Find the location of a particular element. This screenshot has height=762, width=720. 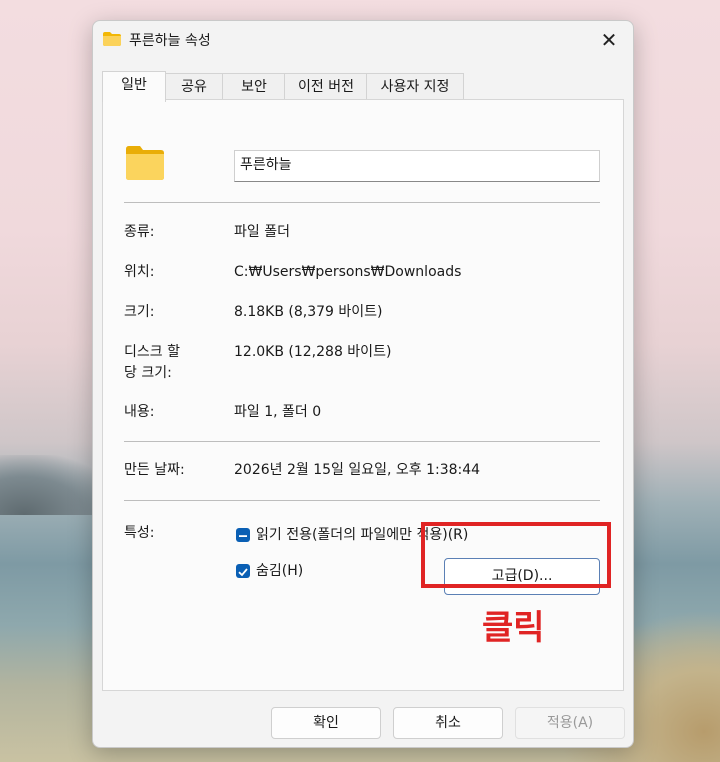

created-label: 만든 날짜: is located at coordinates (154, 470).